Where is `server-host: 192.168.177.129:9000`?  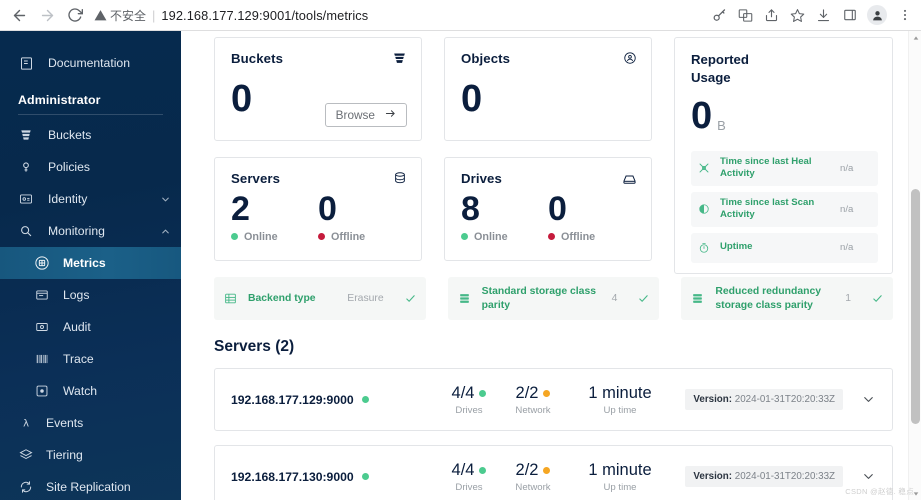 server-host: 192.168.177.129:9000 is located at coordinates (334, 400).